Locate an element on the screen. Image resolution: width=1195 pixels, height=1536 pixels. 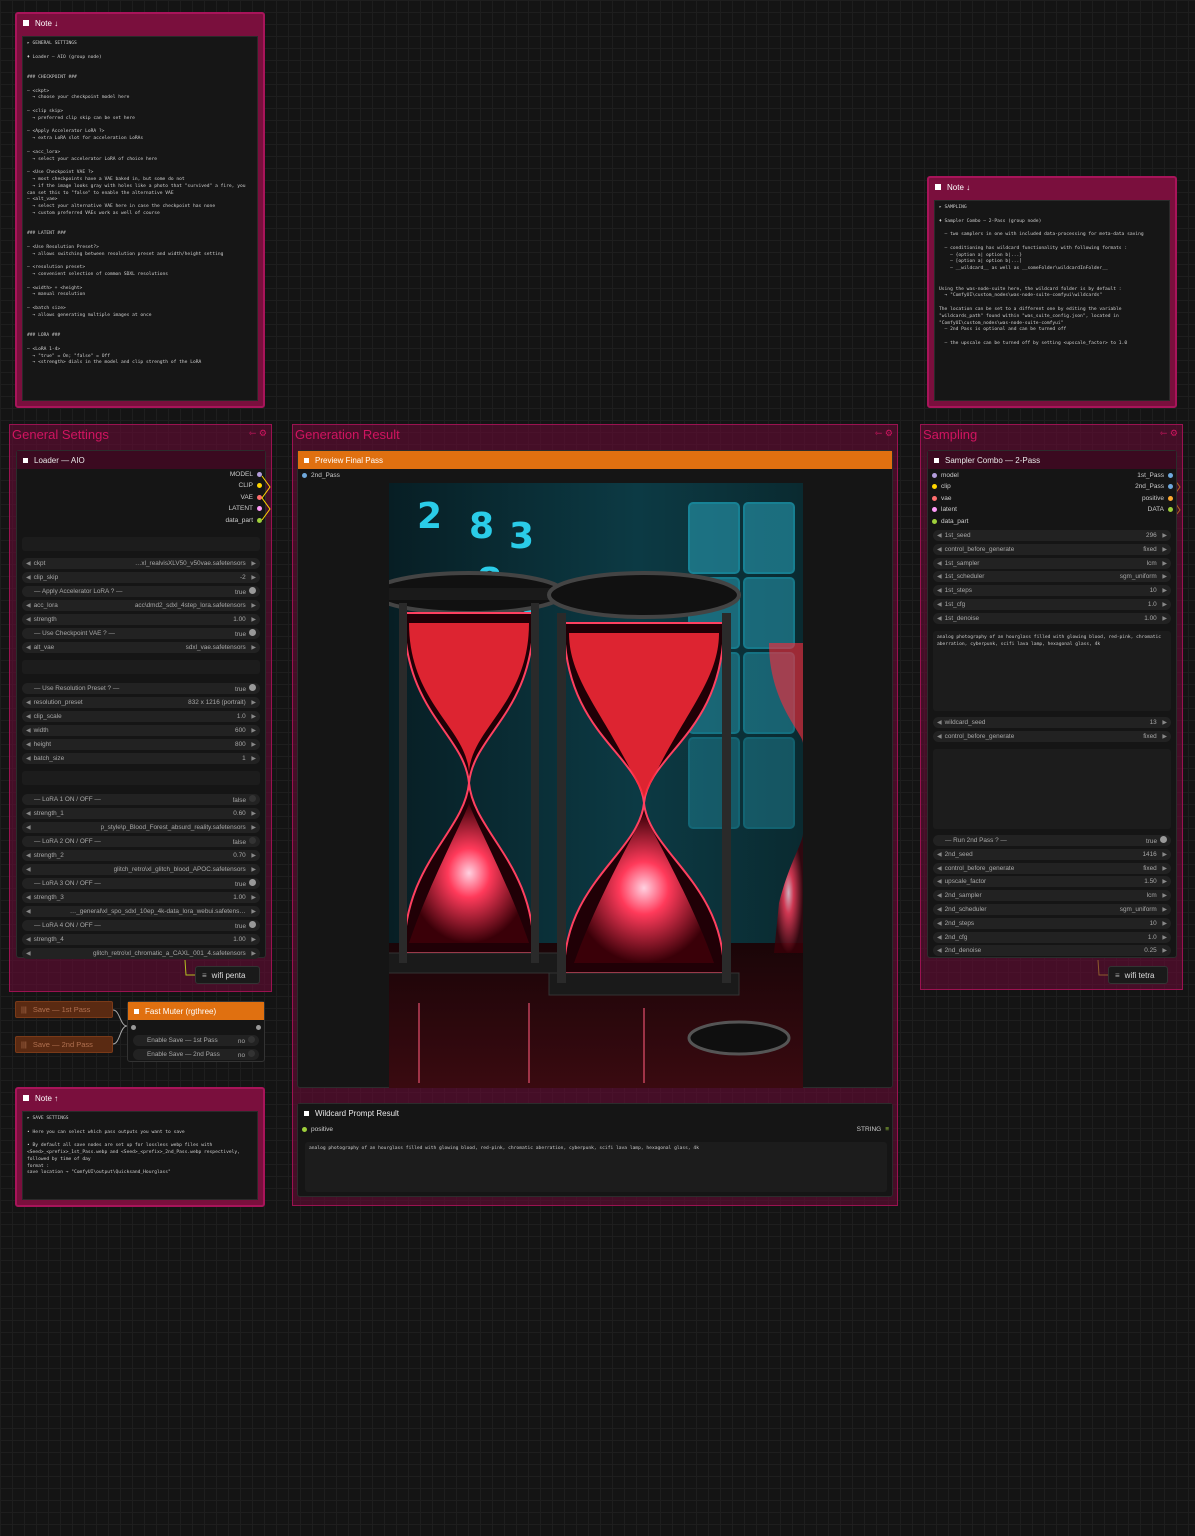
output-slot: MODEL is located at coordinates (246, 474).